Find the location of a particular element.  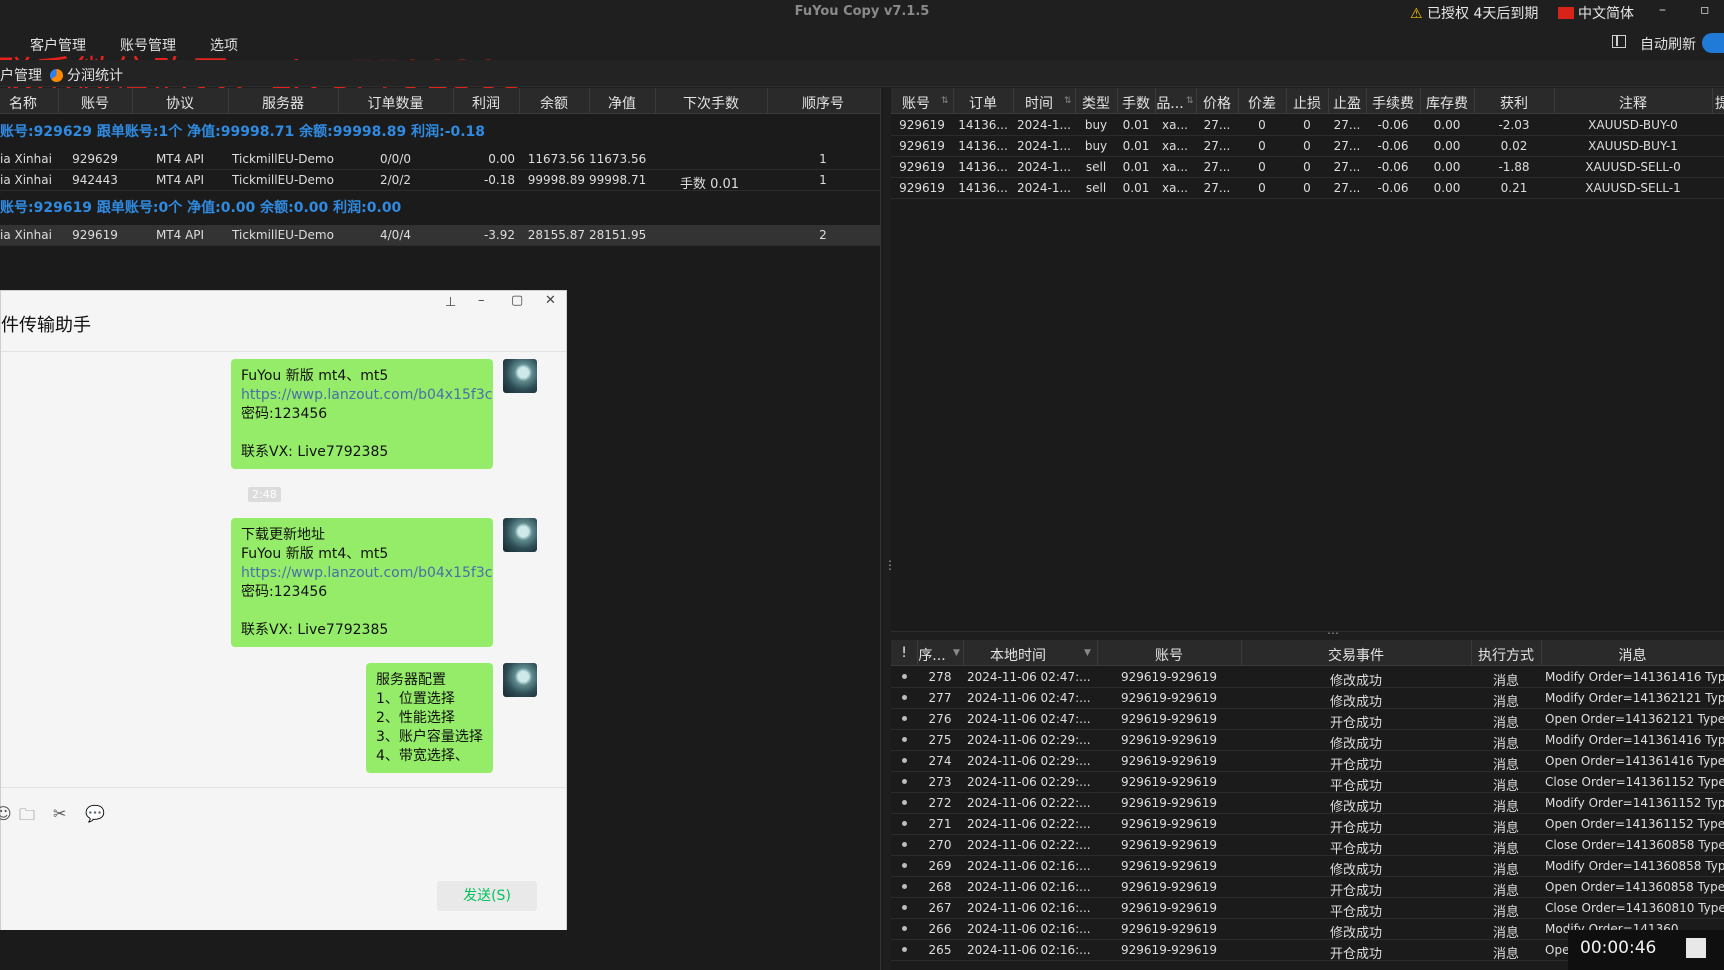

chat-maximize-button: ▢ is located at coordinates (517, 300).